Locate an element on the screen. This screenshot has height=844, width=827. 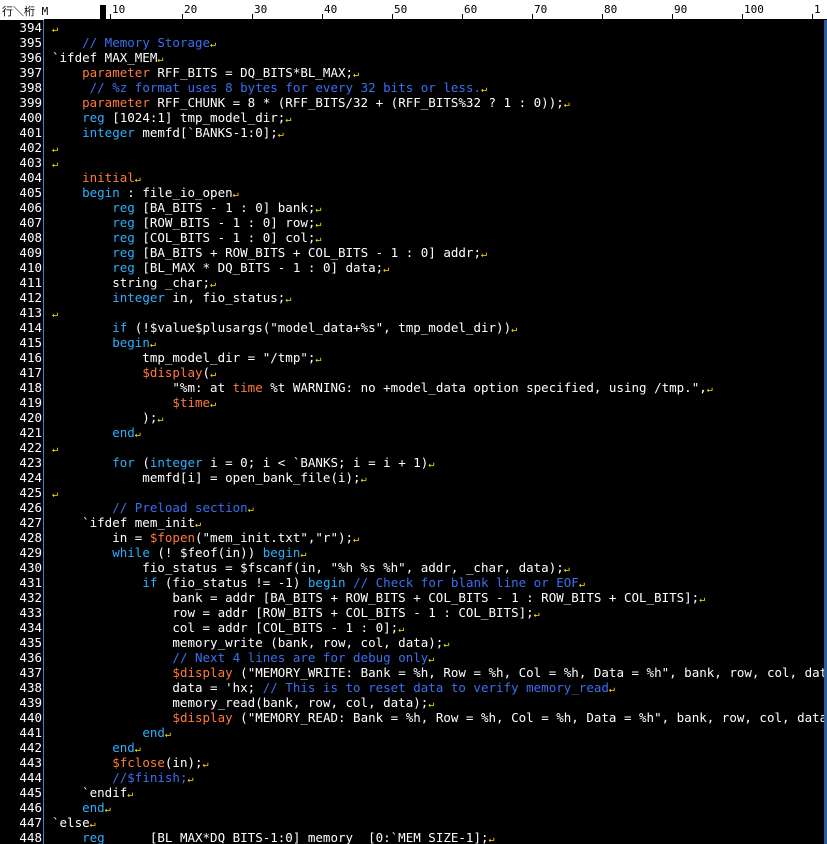
code-line: 443 $fclose(in);↵ is located at coordinates (413, 762).